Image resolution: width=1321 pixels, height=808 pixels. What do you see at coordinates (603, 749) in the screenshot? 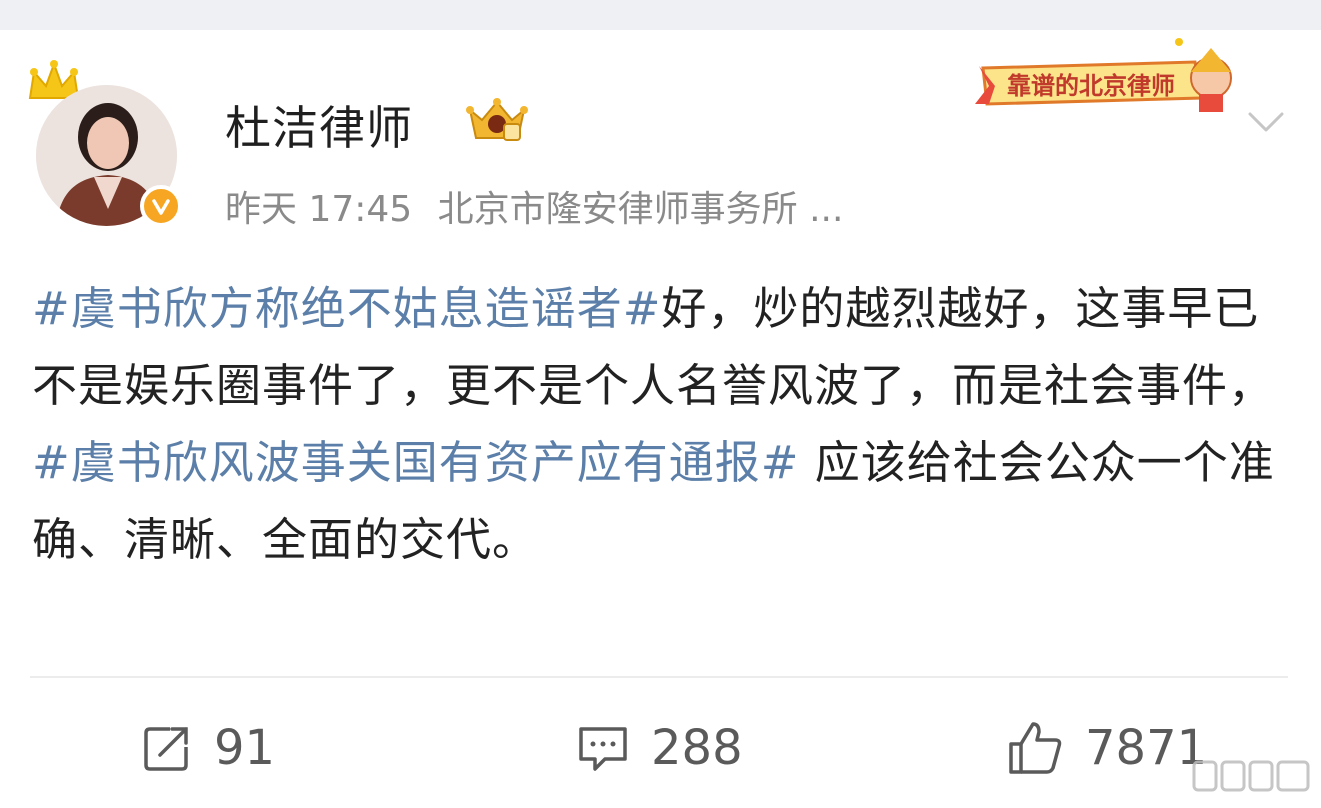
I see `comment-icon` at bounding box center [603, 749].